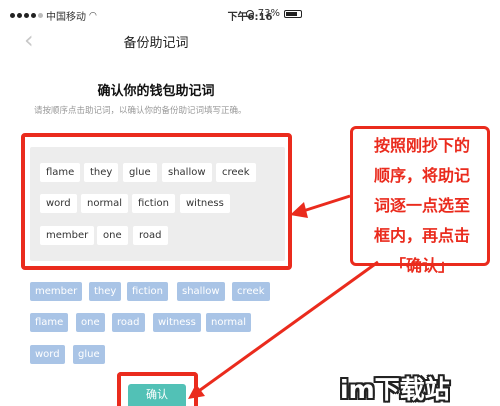 The width and height of the screenshot is (500, 406). I want to click on watermark: im下载站, so click(395, 388).